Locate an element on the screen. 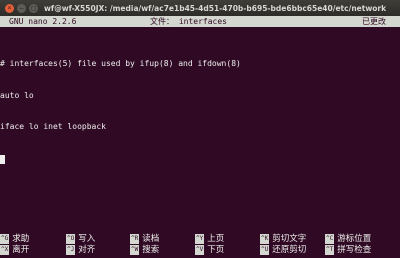  shortcut-key: ^G is located at coordinates (5, 239).